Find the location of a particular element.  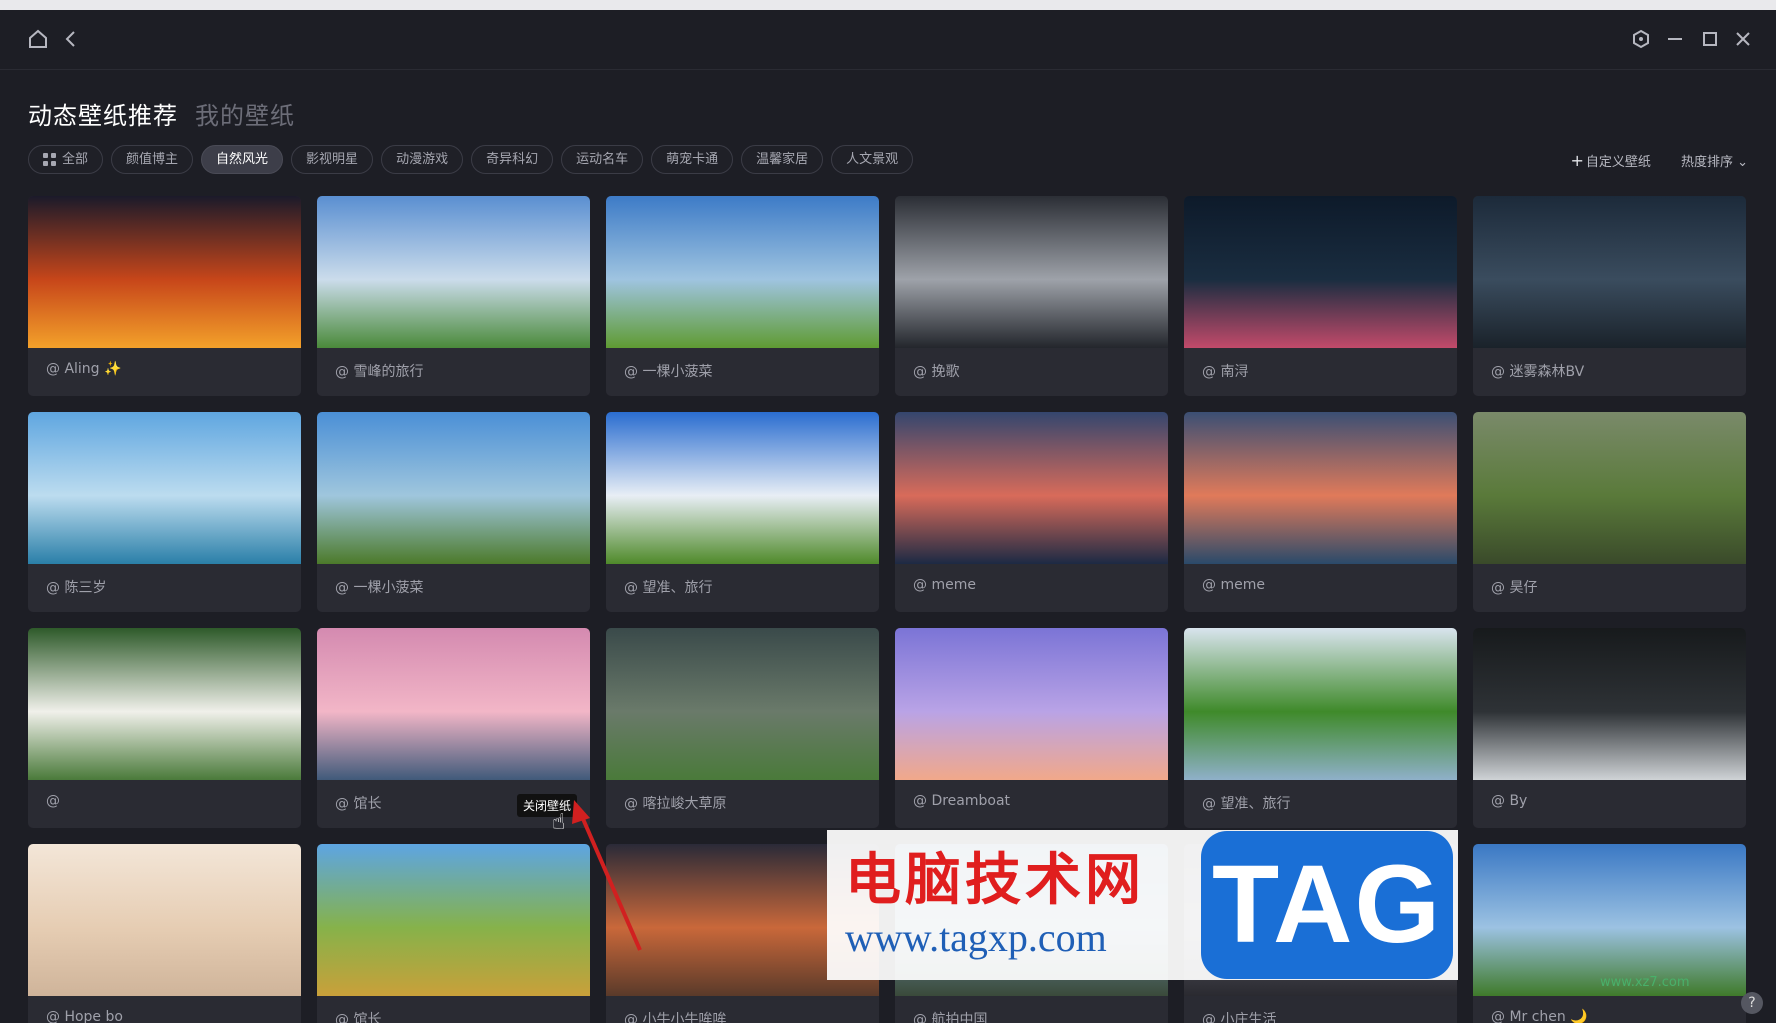

wallpaper-card: @ 喀拉峻大草原 is located at coordinates (742, 728).